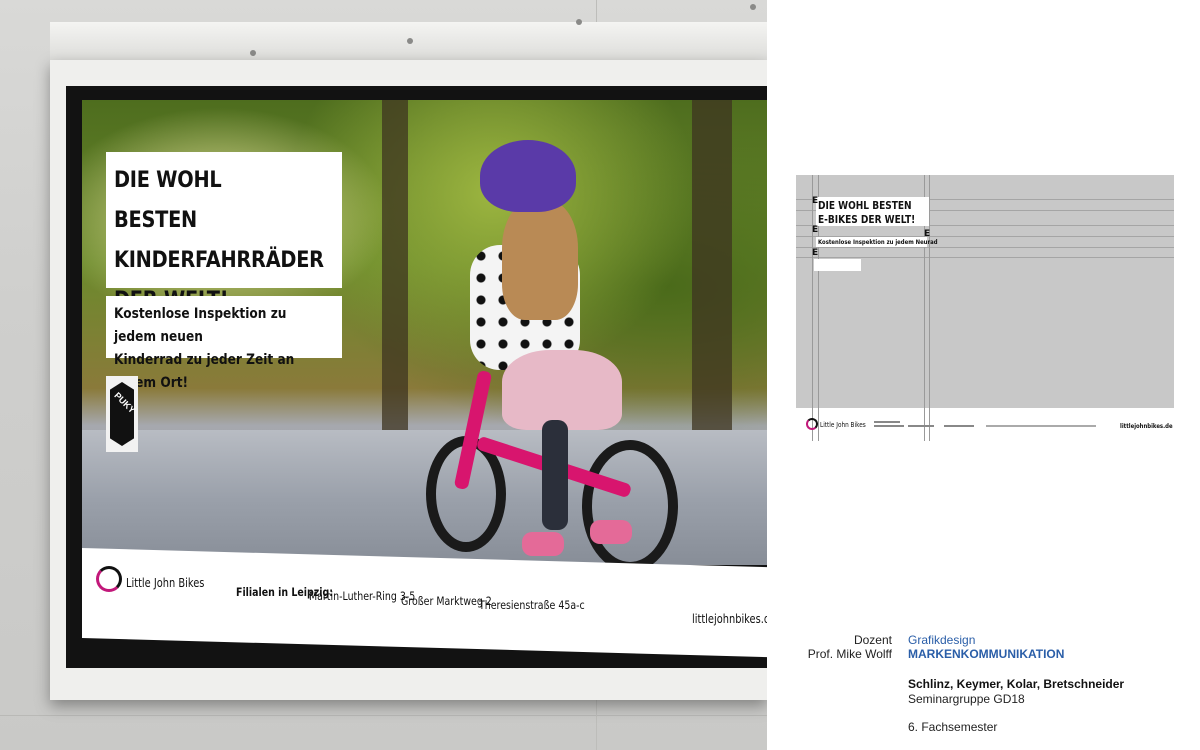  Describe the element at coordinates (200, 325) in the screenshot. I see `subline-line: Kostenlose Inspektion zu jedem neuen` at that location.